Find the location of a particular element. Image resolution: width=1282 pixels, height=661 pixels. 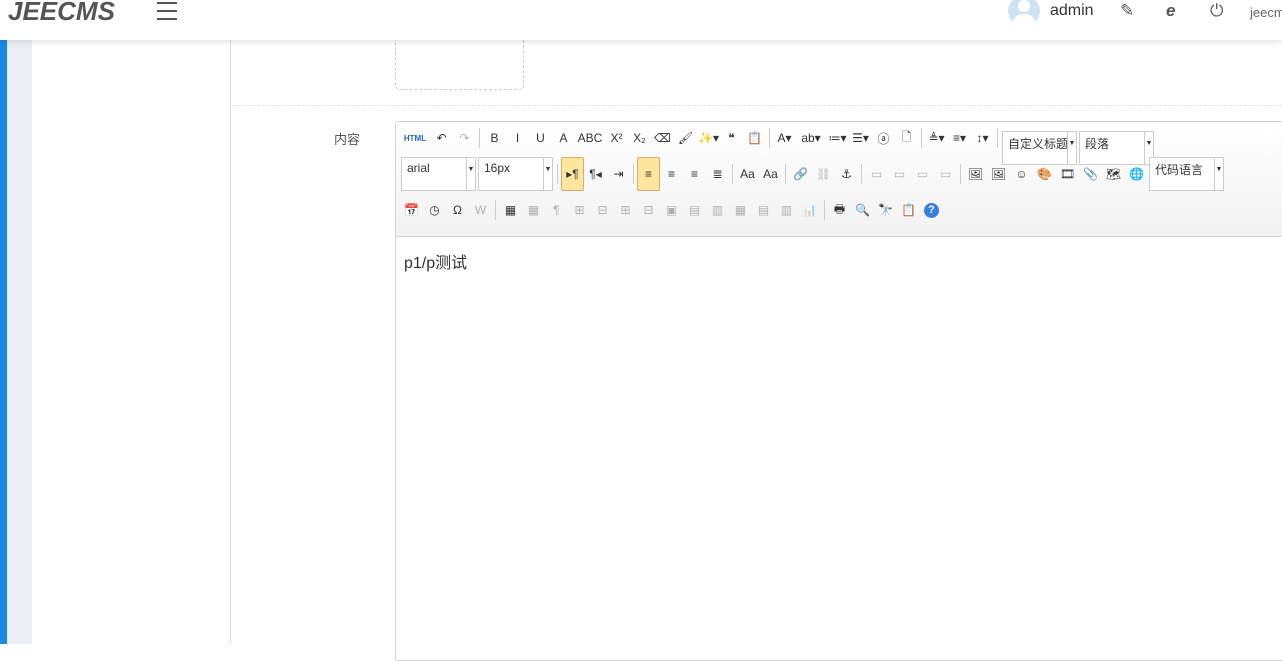

attachment-icon: 📎 is located at coordinates (1090, 174).